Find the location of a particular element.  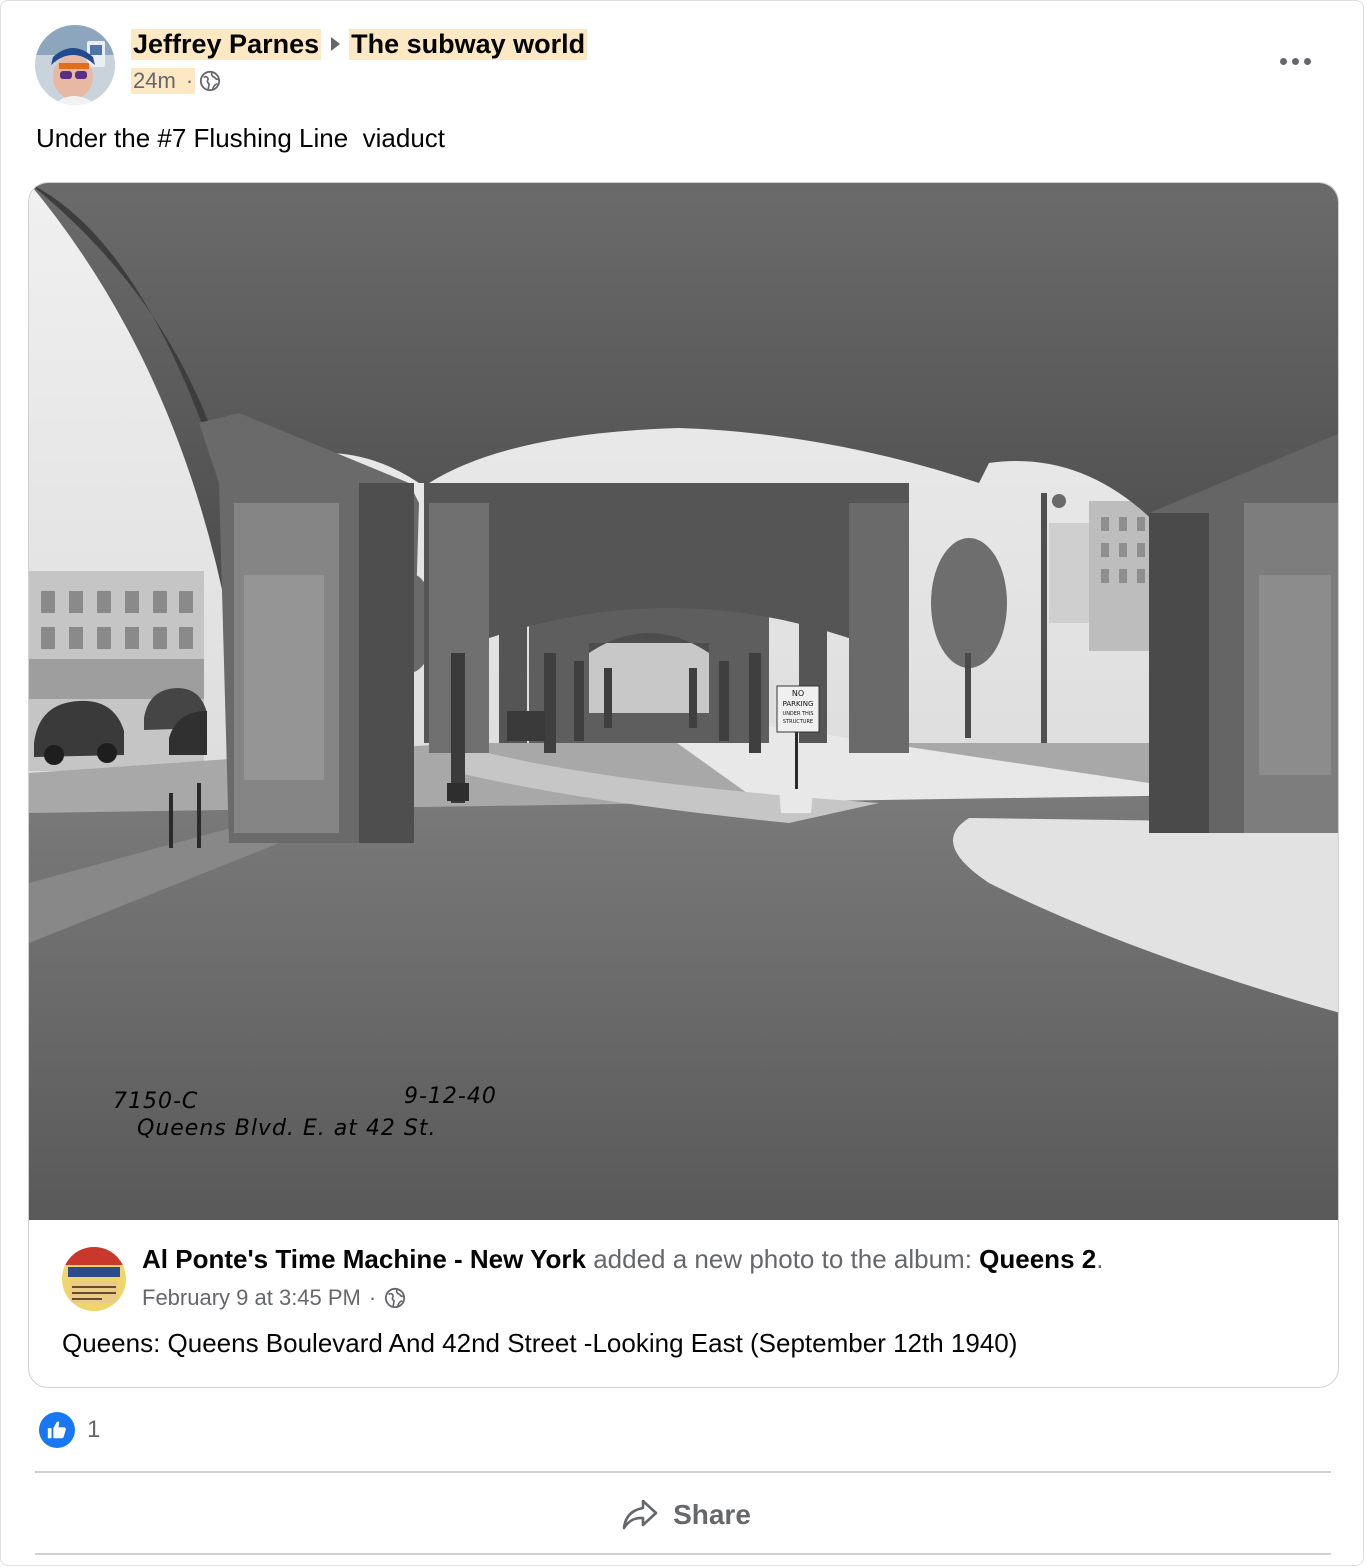

thumbs-up-icon is located at coordinates (56, 1430).